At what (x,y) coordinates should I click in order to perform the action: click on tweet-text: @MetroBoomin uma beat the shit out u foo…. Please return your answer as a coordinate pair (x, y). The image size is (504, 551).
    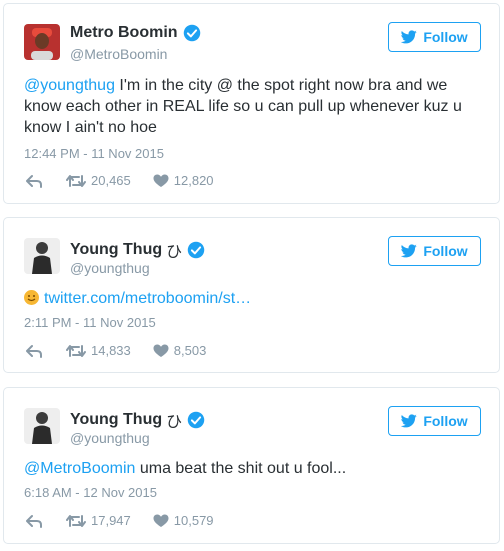
    Looking at the image, I should click on (254, 468).